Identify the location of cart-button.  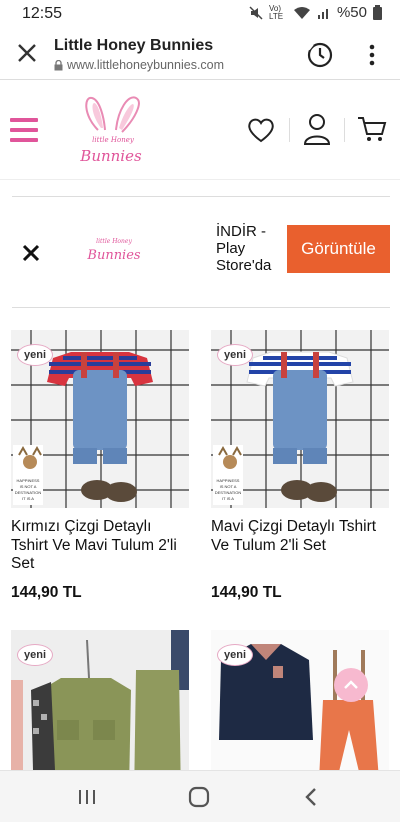
(372, 129).